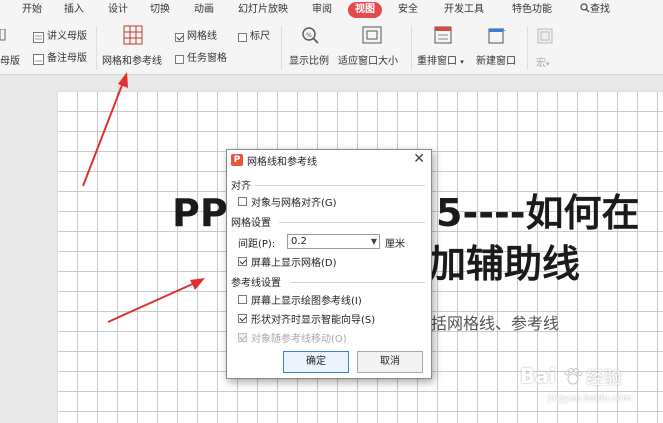  What do you see at coordinates (133, 36) in the screenshot?
I see `grid-icon` at bounding box center [133, 36].